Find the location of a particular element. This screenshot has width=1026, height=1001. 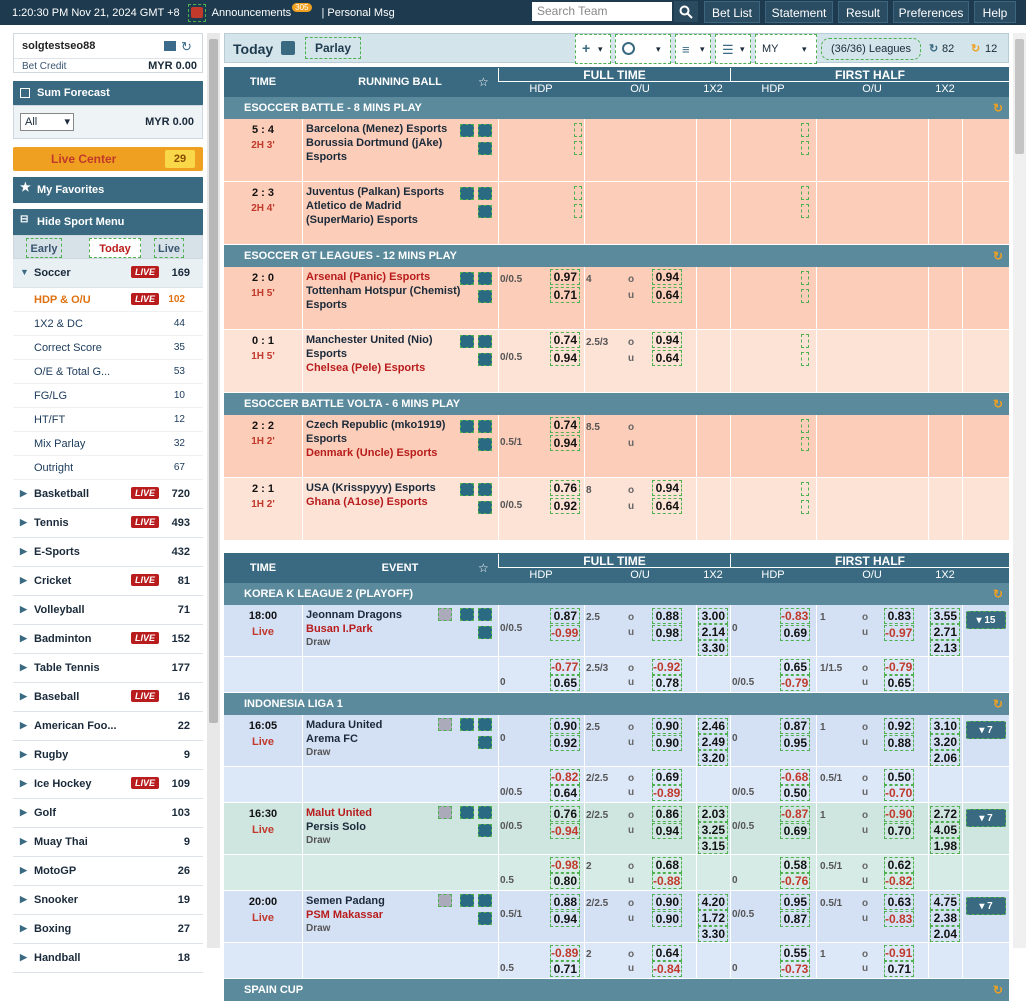

odds-cell: -0.76 is located at coordinates (795, 881).